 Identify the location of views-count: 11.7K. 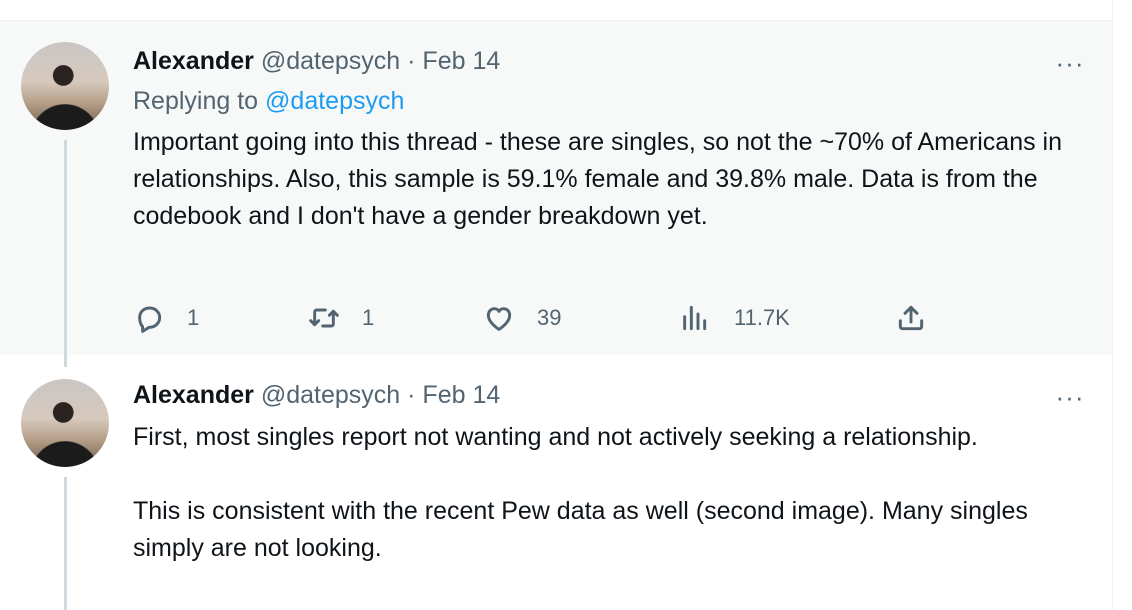
(762, 317).